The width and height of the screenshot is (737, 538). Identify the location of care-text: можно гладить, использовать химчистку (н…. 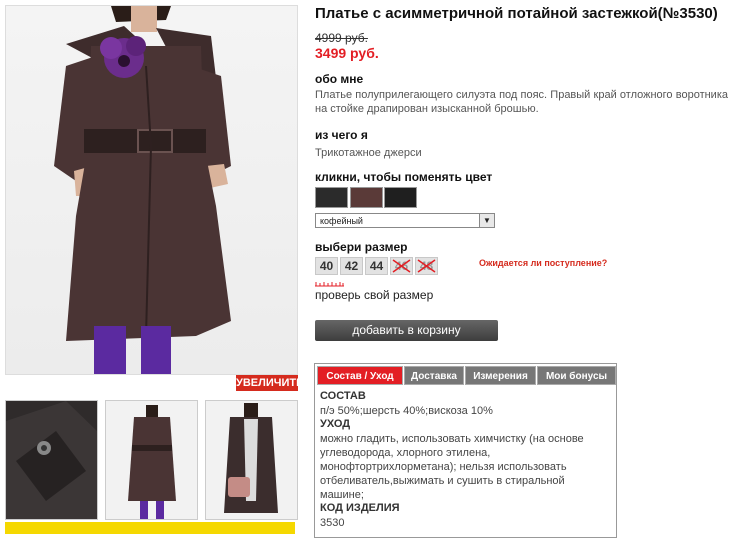
(452, 467).